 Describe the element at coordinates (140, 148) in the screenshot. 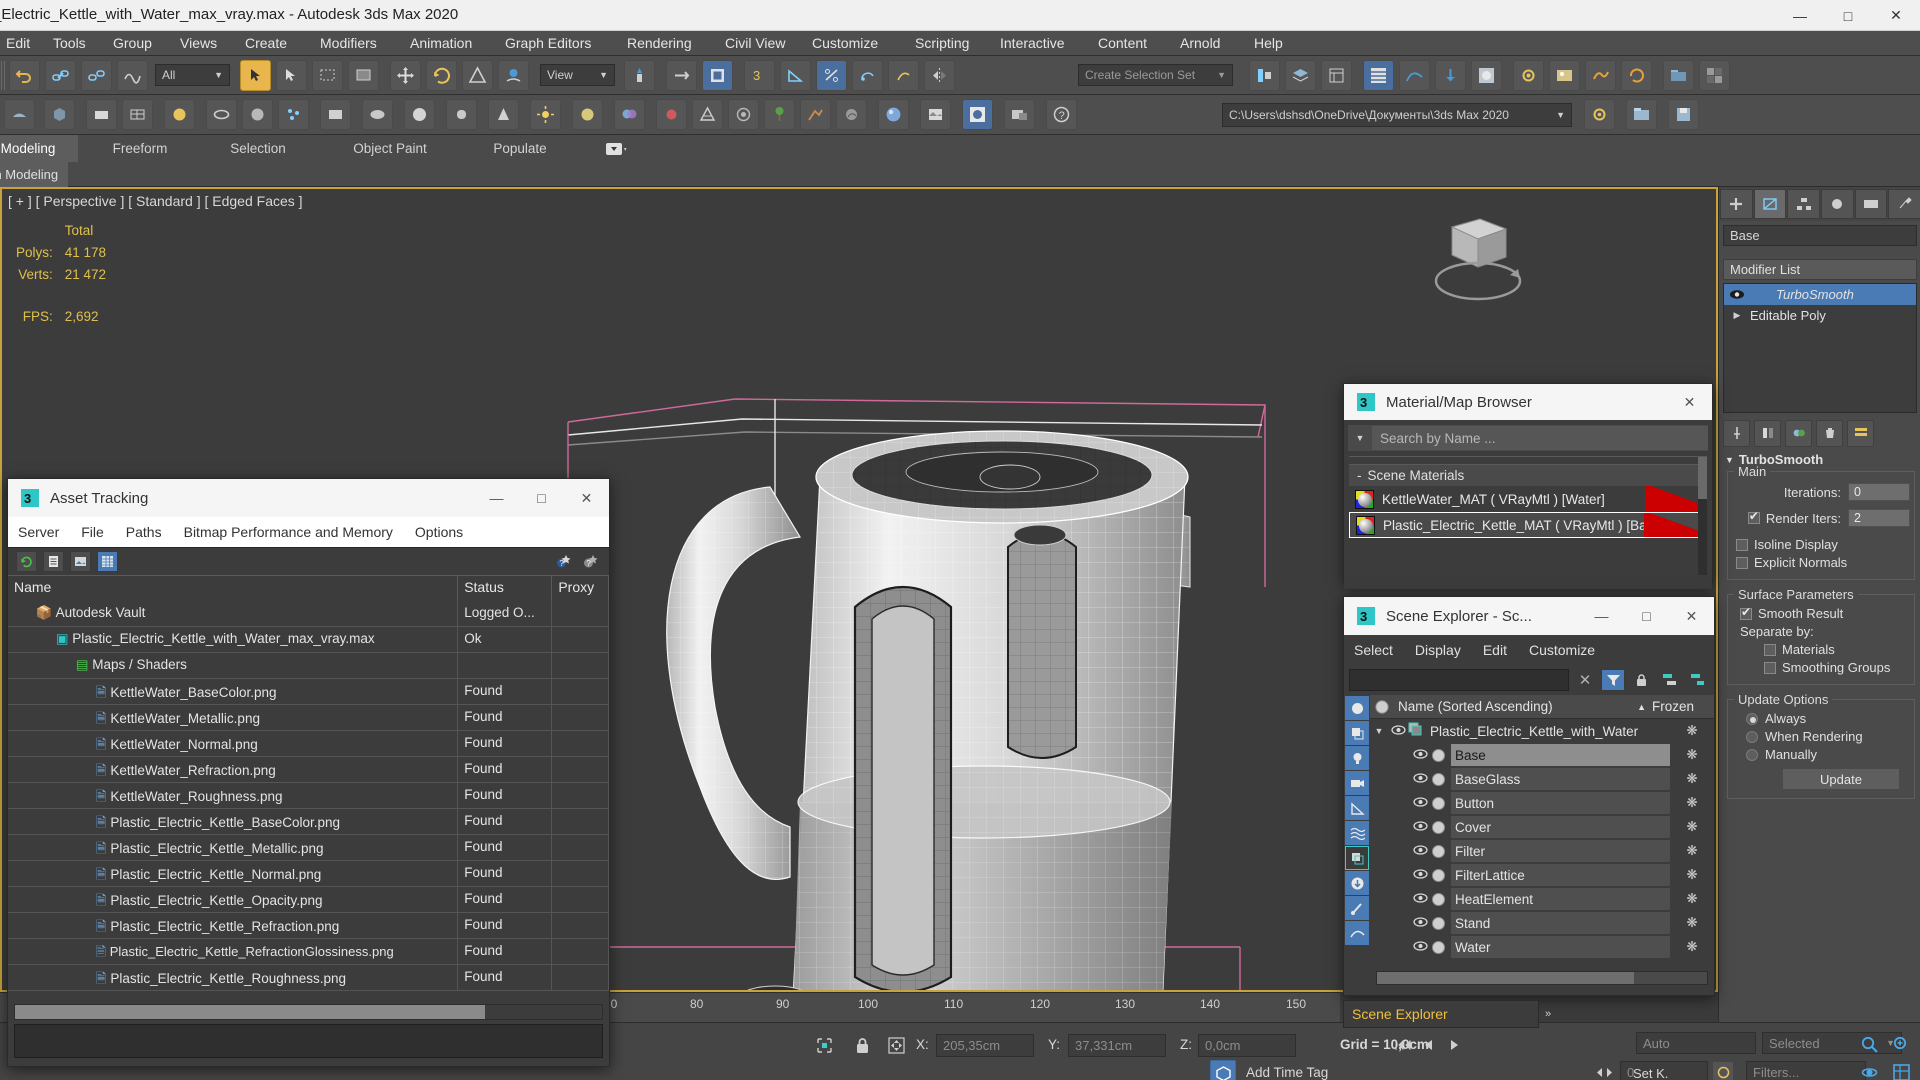

I see `ribbon-tab-freeform: Freeform` at that location.